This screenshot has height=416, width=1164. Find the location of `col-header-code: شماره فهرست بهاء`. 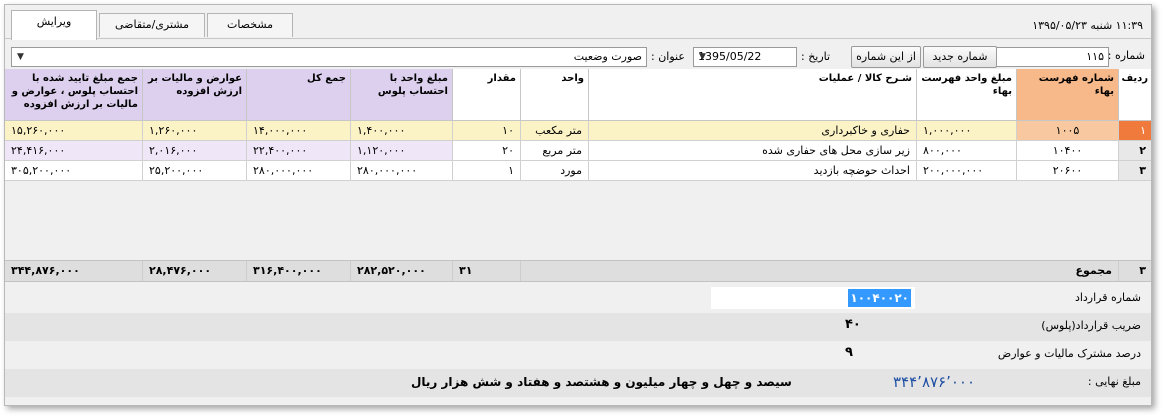

col-header-code: شماره فهرست بهاء is located at coordinates (1068, 95).